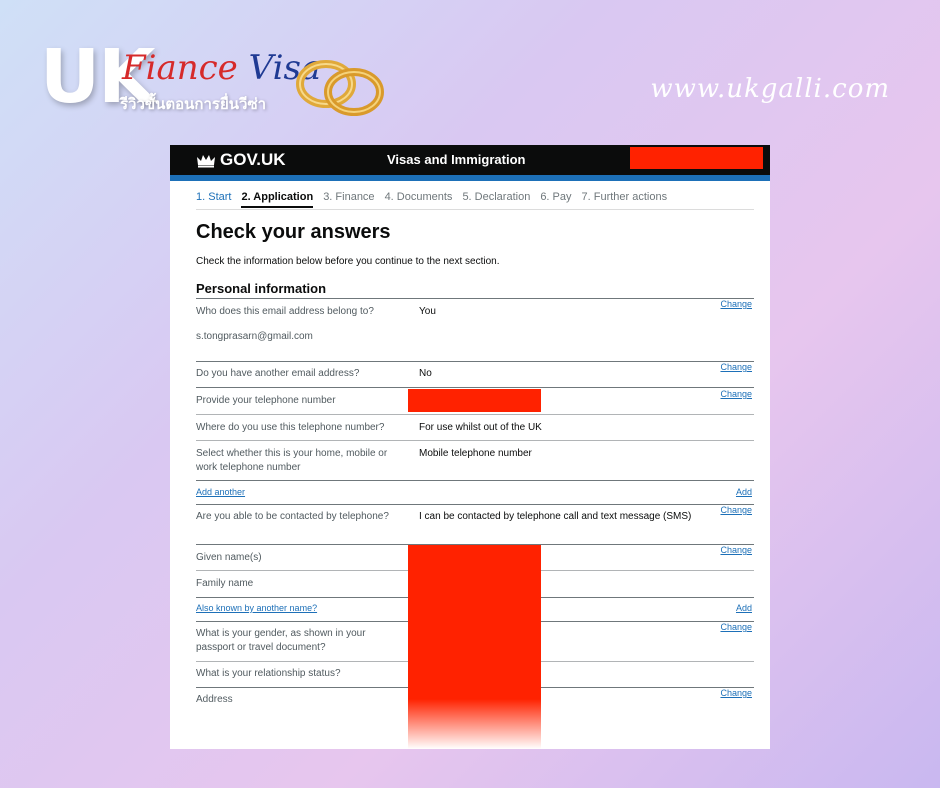  What do you see at coordinates (229, 557) in the screenshot?
I see `question-given-name: Given name(s)` at bounding box center [229, 557].